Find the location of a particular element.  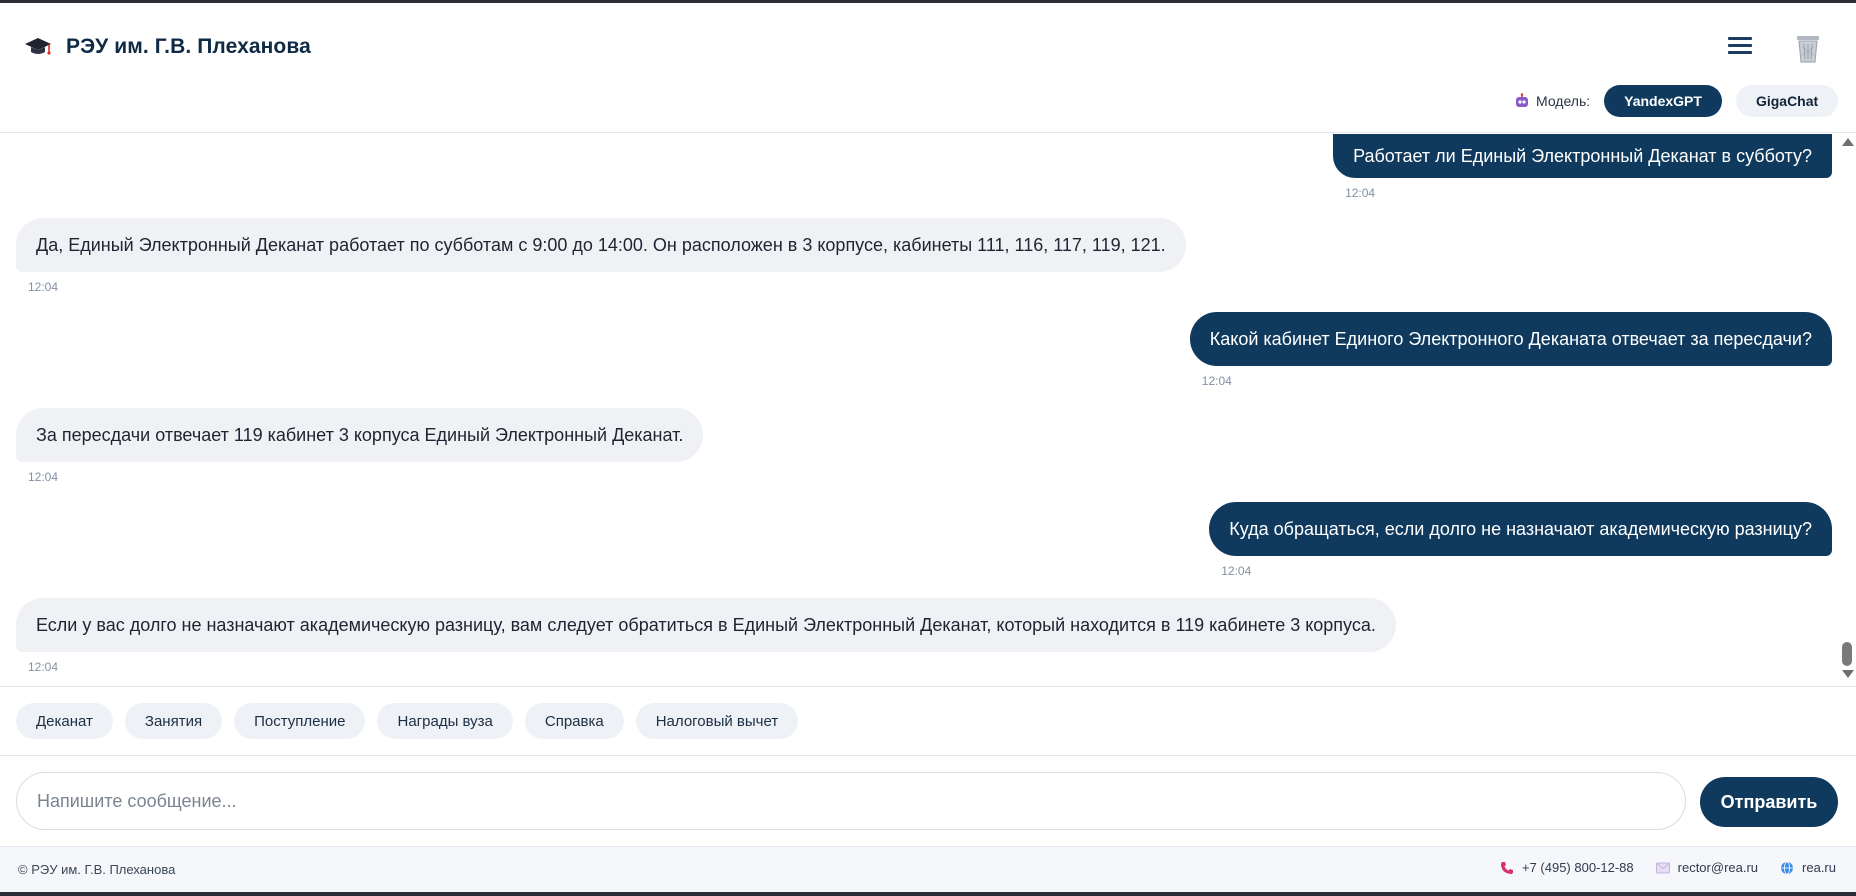

topic-chip-dekanat: Деканат is located at coordinates (64, 721).